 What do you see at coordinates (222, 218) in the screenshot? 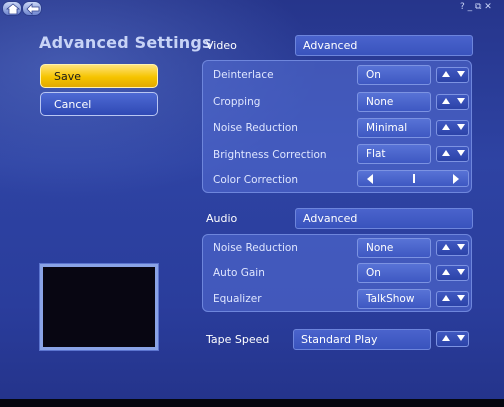
I see `audio-section-label: Audio` at bounding box center [222, 218].